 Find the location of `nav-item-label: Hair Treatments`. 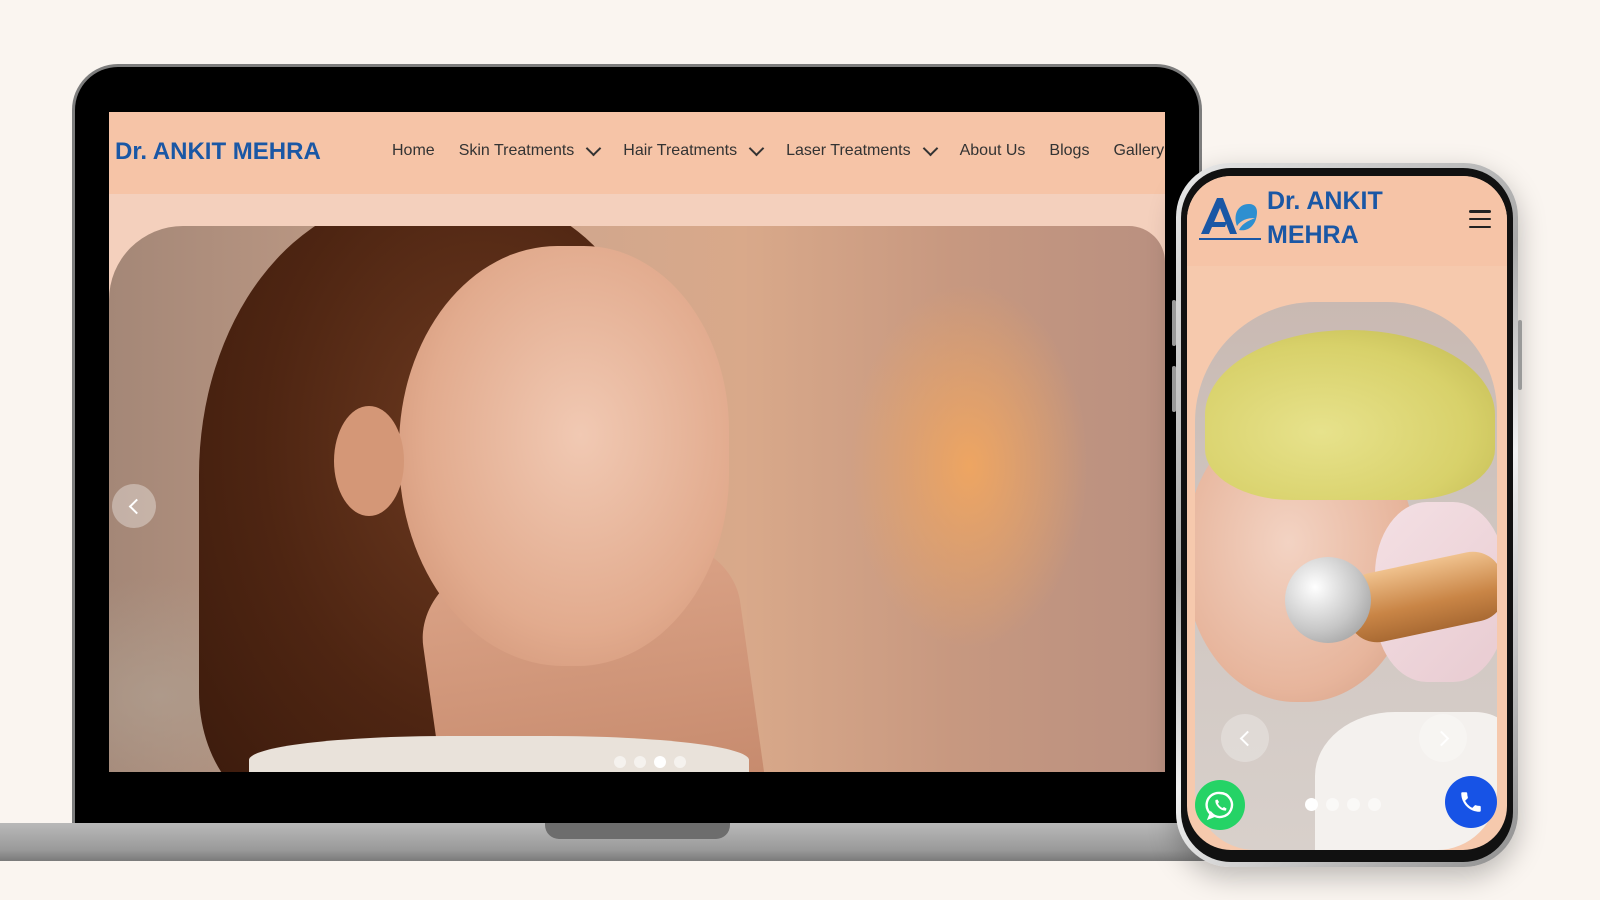

nav-item-label: Hair Treatments is located at coordinates (680, 150).